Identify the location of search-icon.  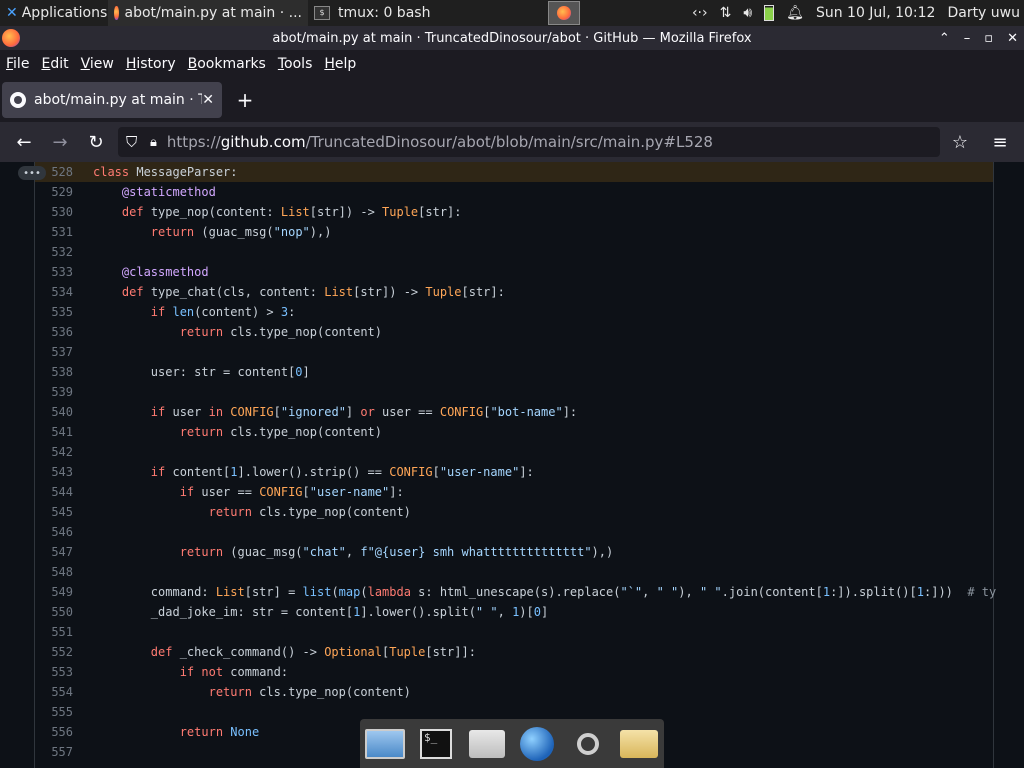
(588, 744).